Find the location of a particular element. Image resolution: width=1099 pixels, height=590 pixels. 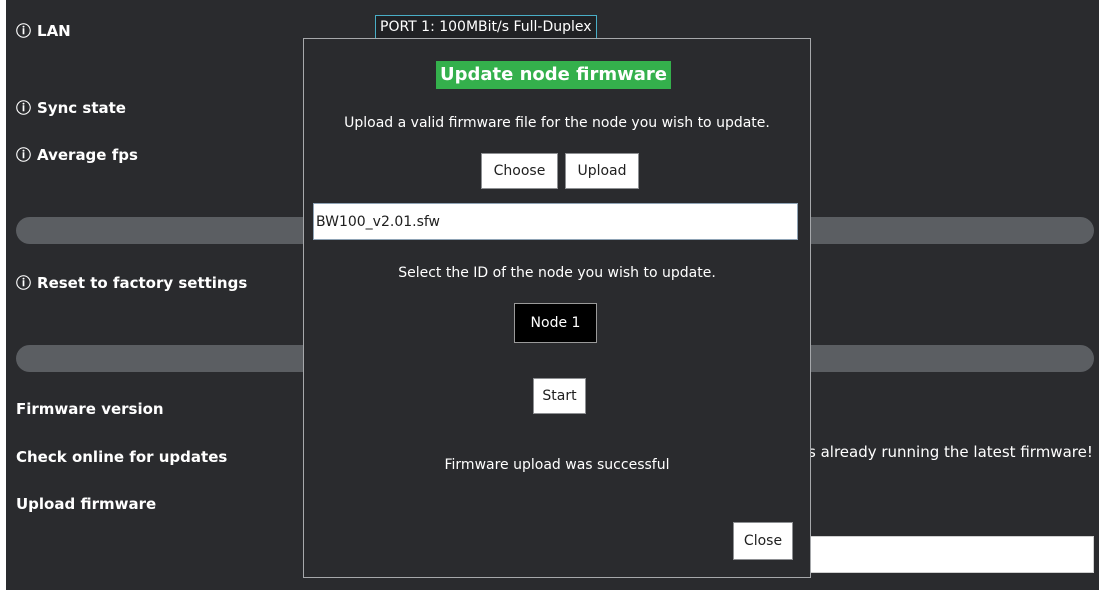

lan-port-status: PORT 1: 100MBit/s Full-Duplex is located at coordinates (486, 27).